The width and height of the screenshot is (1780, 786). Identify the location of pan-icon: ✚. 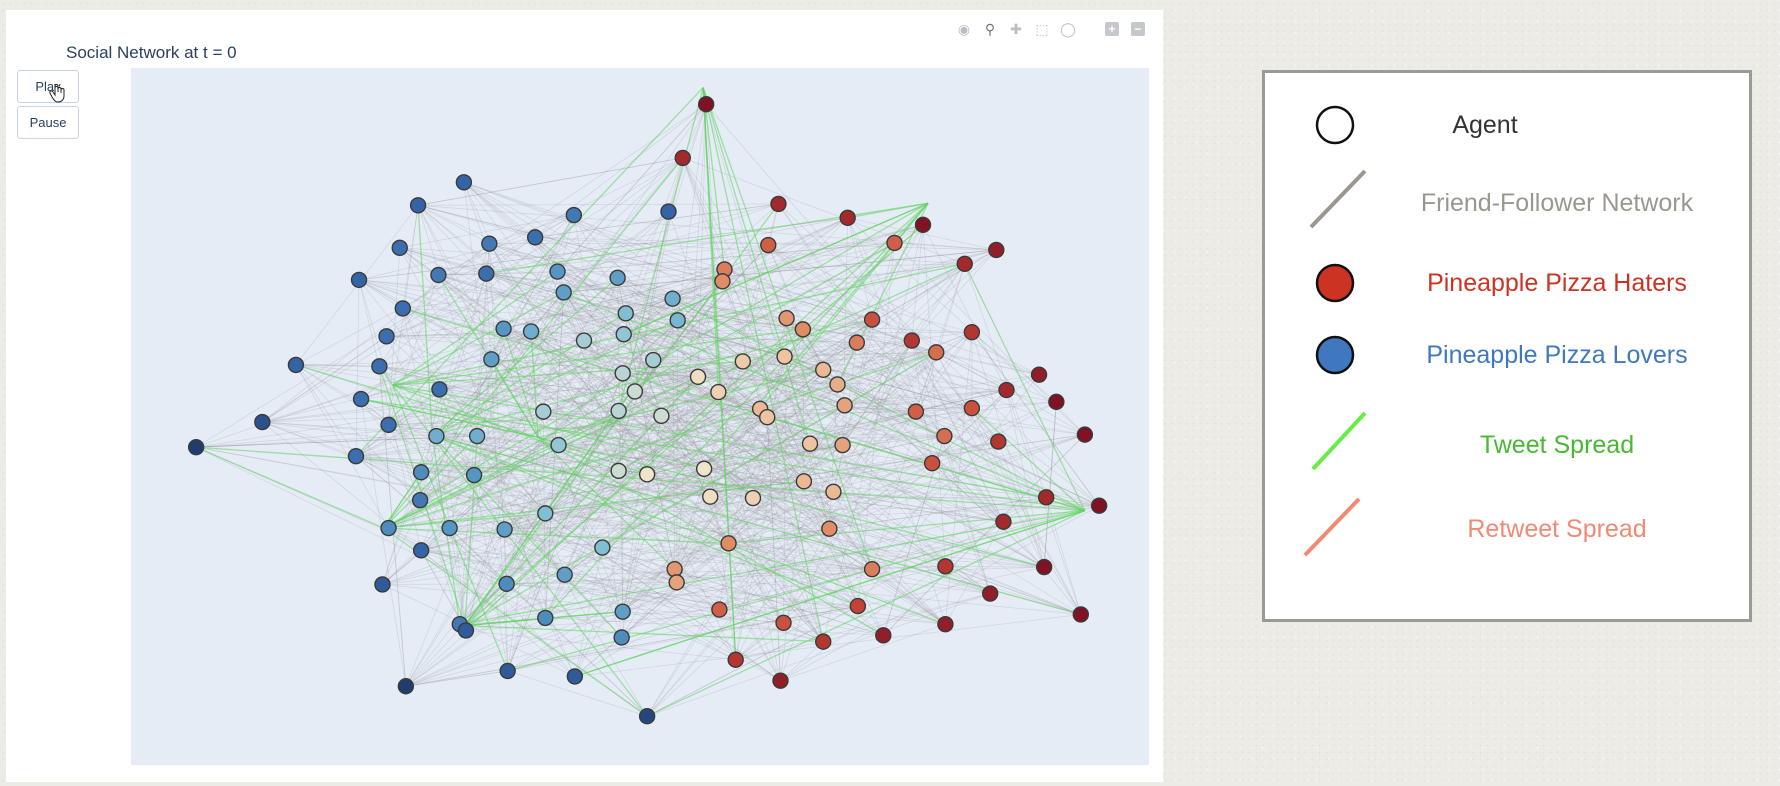
(1016, 29).